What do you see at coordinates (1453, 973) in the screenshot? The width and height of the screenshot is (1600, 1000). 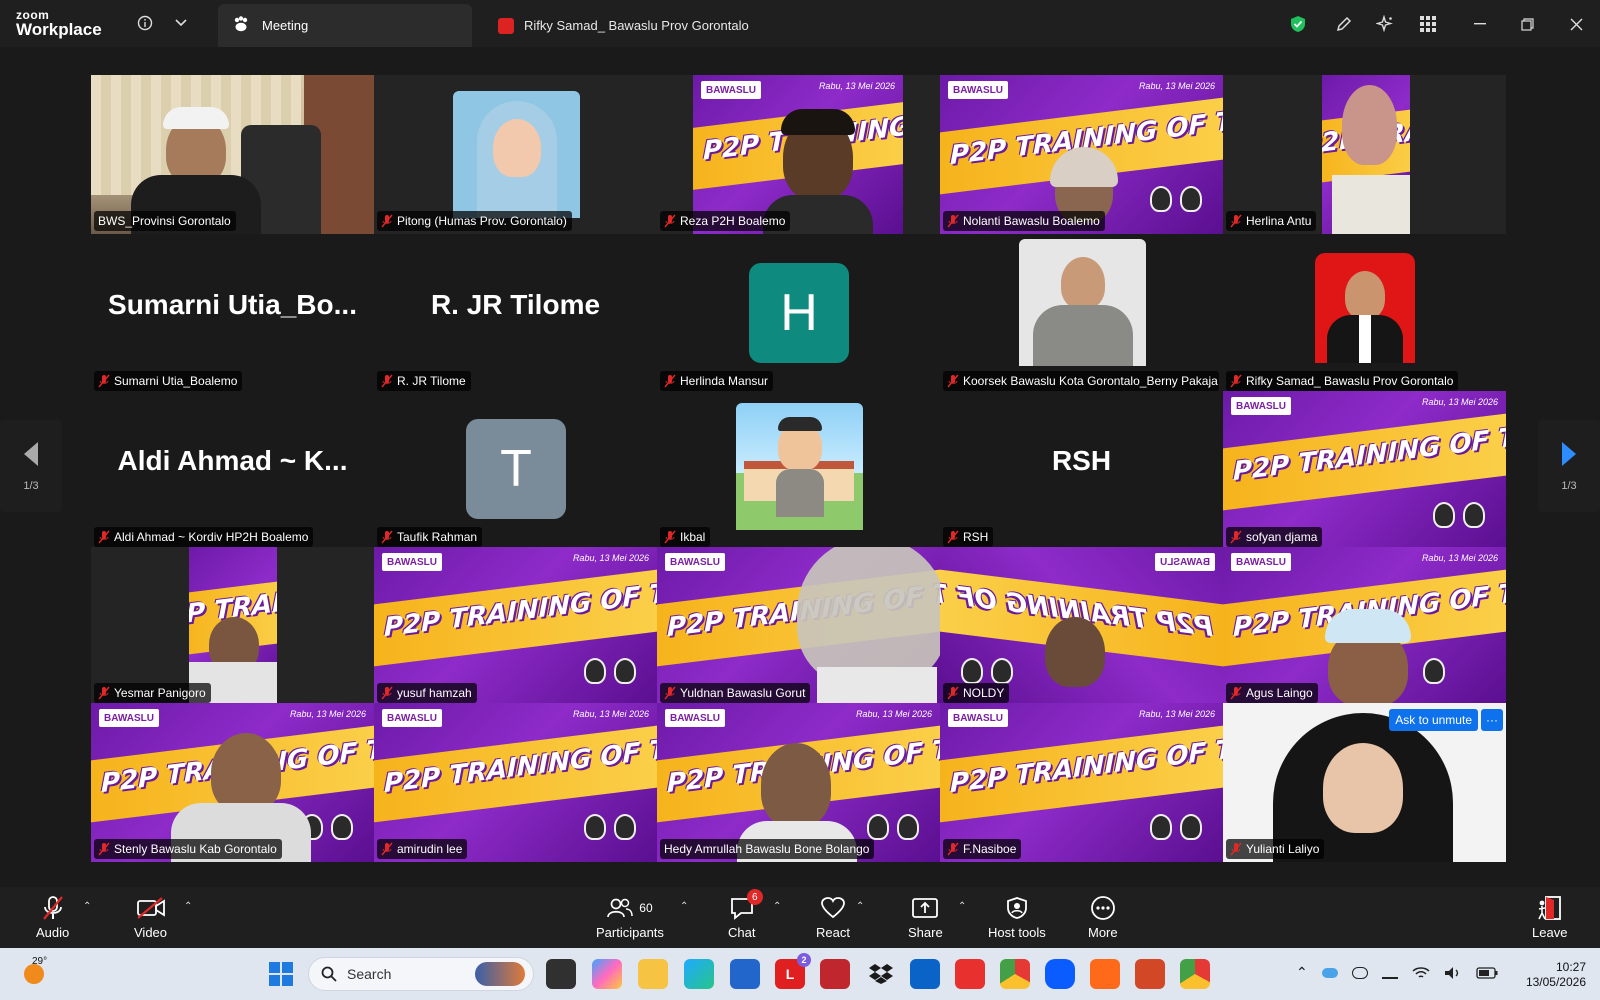 I see `speaker-volume-icon` at bounding box center [1453, 973].